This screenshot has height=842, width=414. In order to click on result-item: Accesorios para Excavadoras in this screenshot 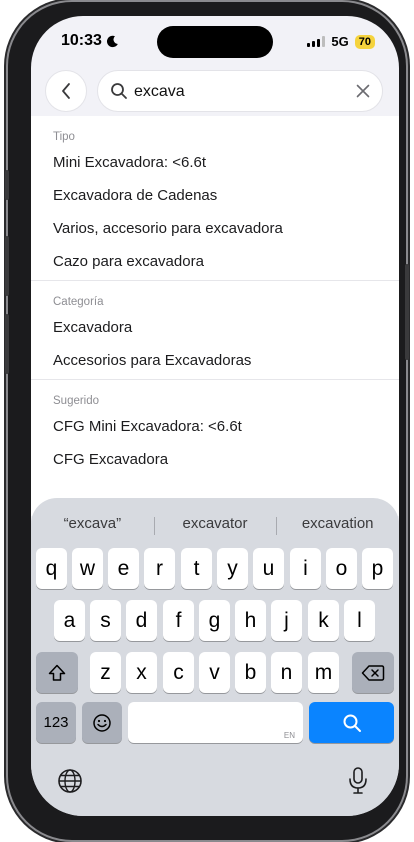, I will do `click(215, 360)`.